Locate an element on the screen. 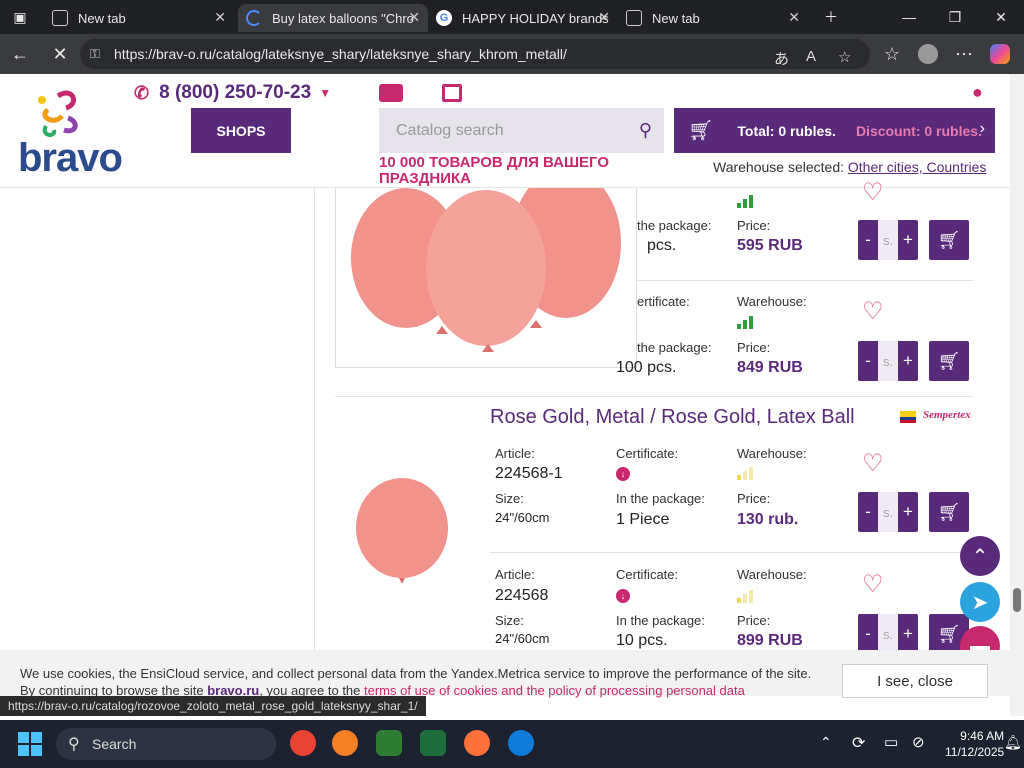 The image size is (1024, 768). scrollbar-thumb is located at coordinates (1017, 600).